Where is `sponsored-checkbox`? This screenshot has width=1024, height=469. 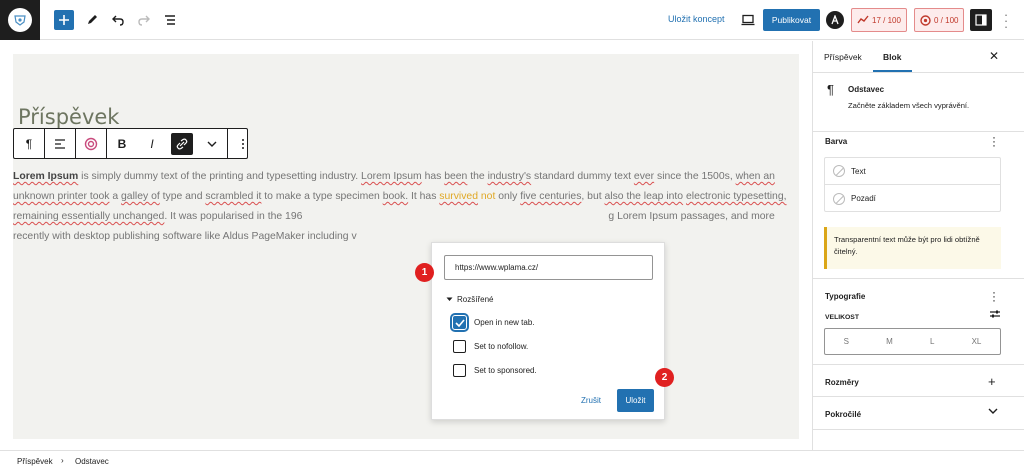 sponsored-checkbox is located at coordinates (459, 370).